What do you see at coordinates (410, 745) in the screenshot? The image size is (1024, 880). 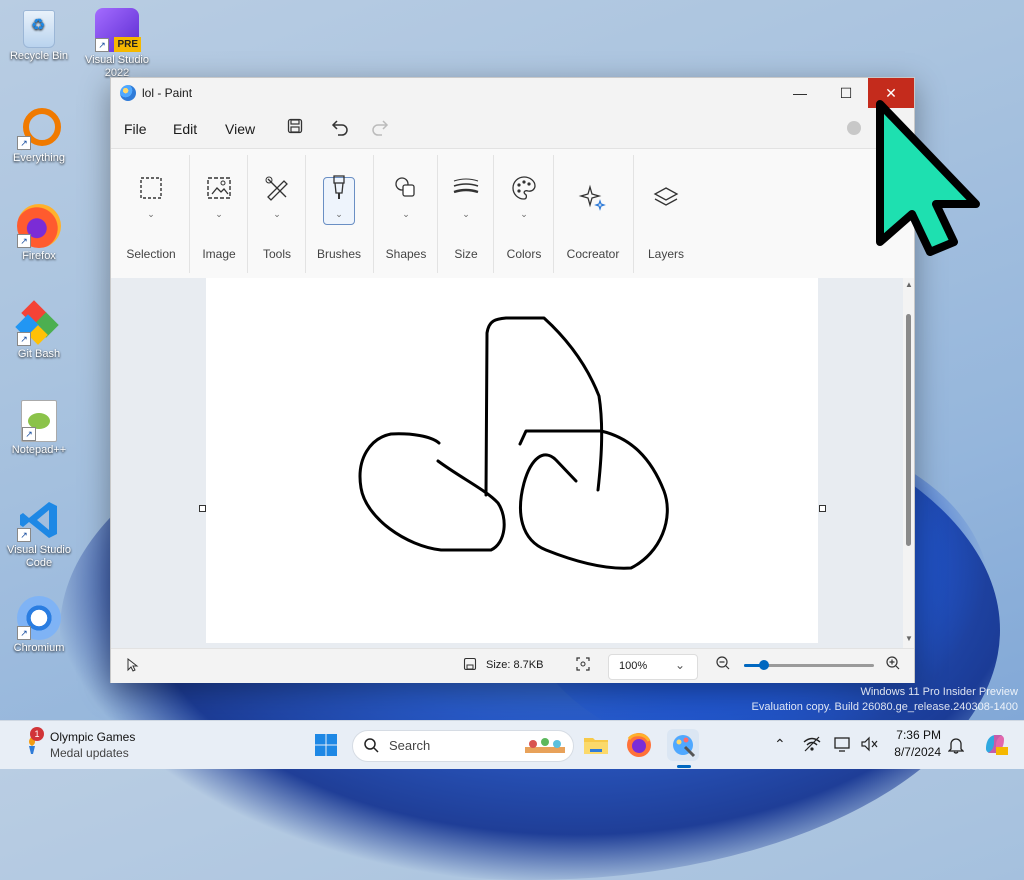 I see `search-placeholder: Search` at bounding box center [410, 745].